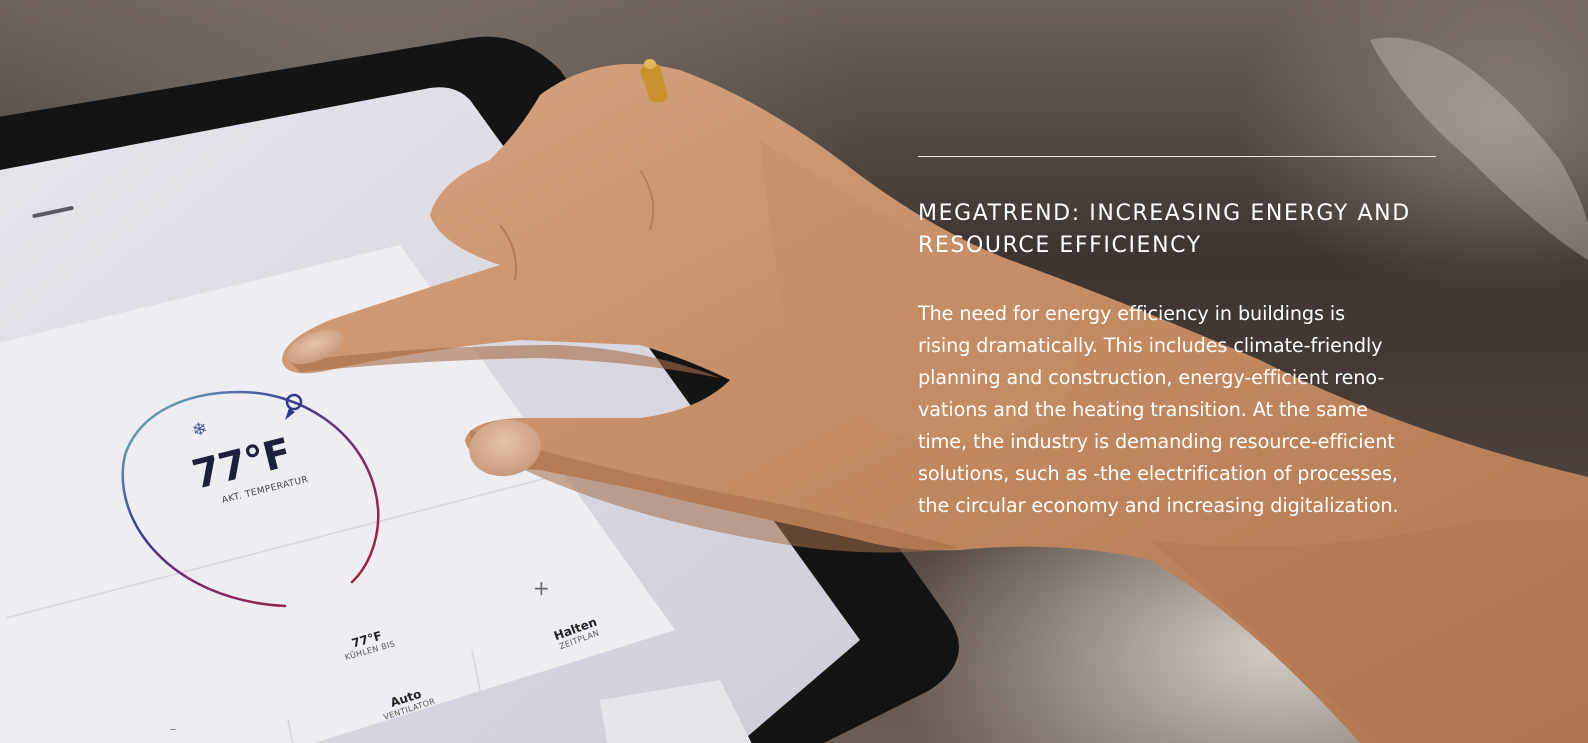 This screenshot has width=1588, height=743. What do you see at coordinates (173, 729) in the screenshot?
I see `decrease-fan-symbol: –` at bounding box center [173, 729].